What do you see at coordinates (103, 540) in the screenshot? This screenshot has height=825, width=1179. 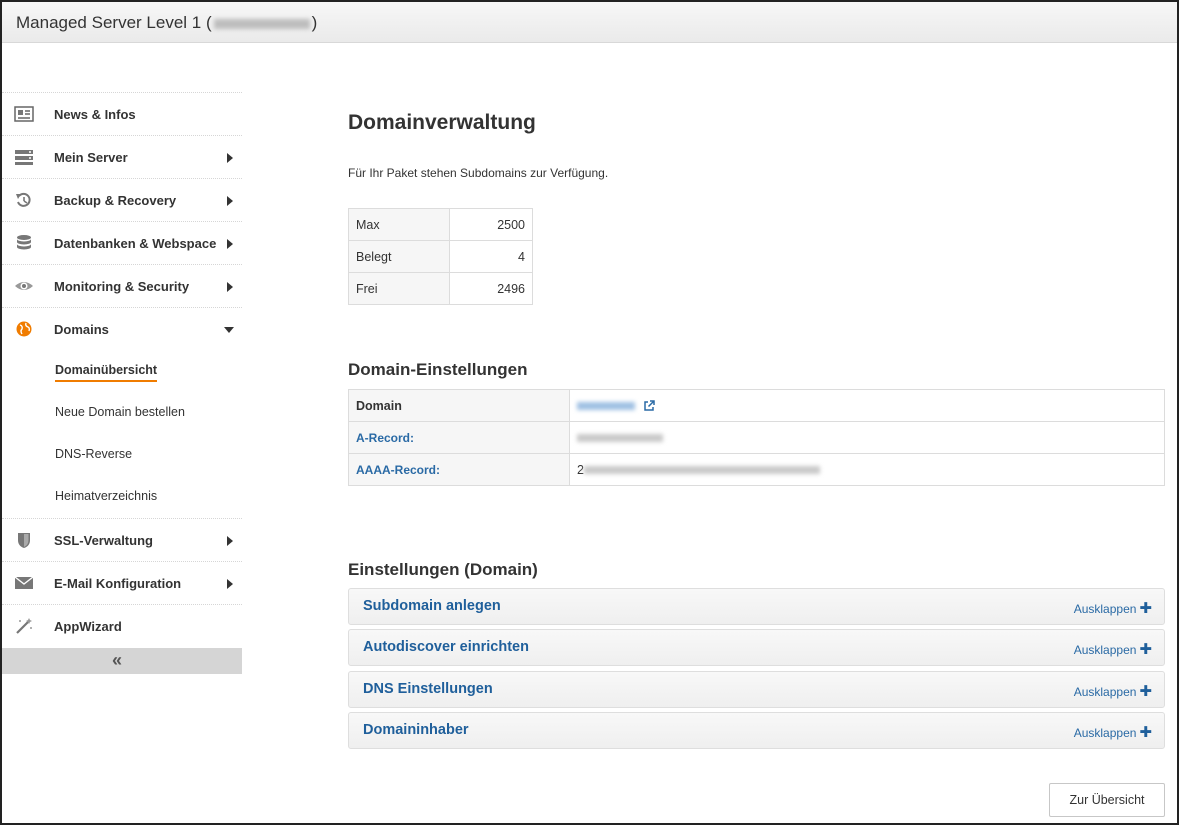 I see `sidebar-item-label: SSL-Verwaltung` at bounding box center [103, 540].